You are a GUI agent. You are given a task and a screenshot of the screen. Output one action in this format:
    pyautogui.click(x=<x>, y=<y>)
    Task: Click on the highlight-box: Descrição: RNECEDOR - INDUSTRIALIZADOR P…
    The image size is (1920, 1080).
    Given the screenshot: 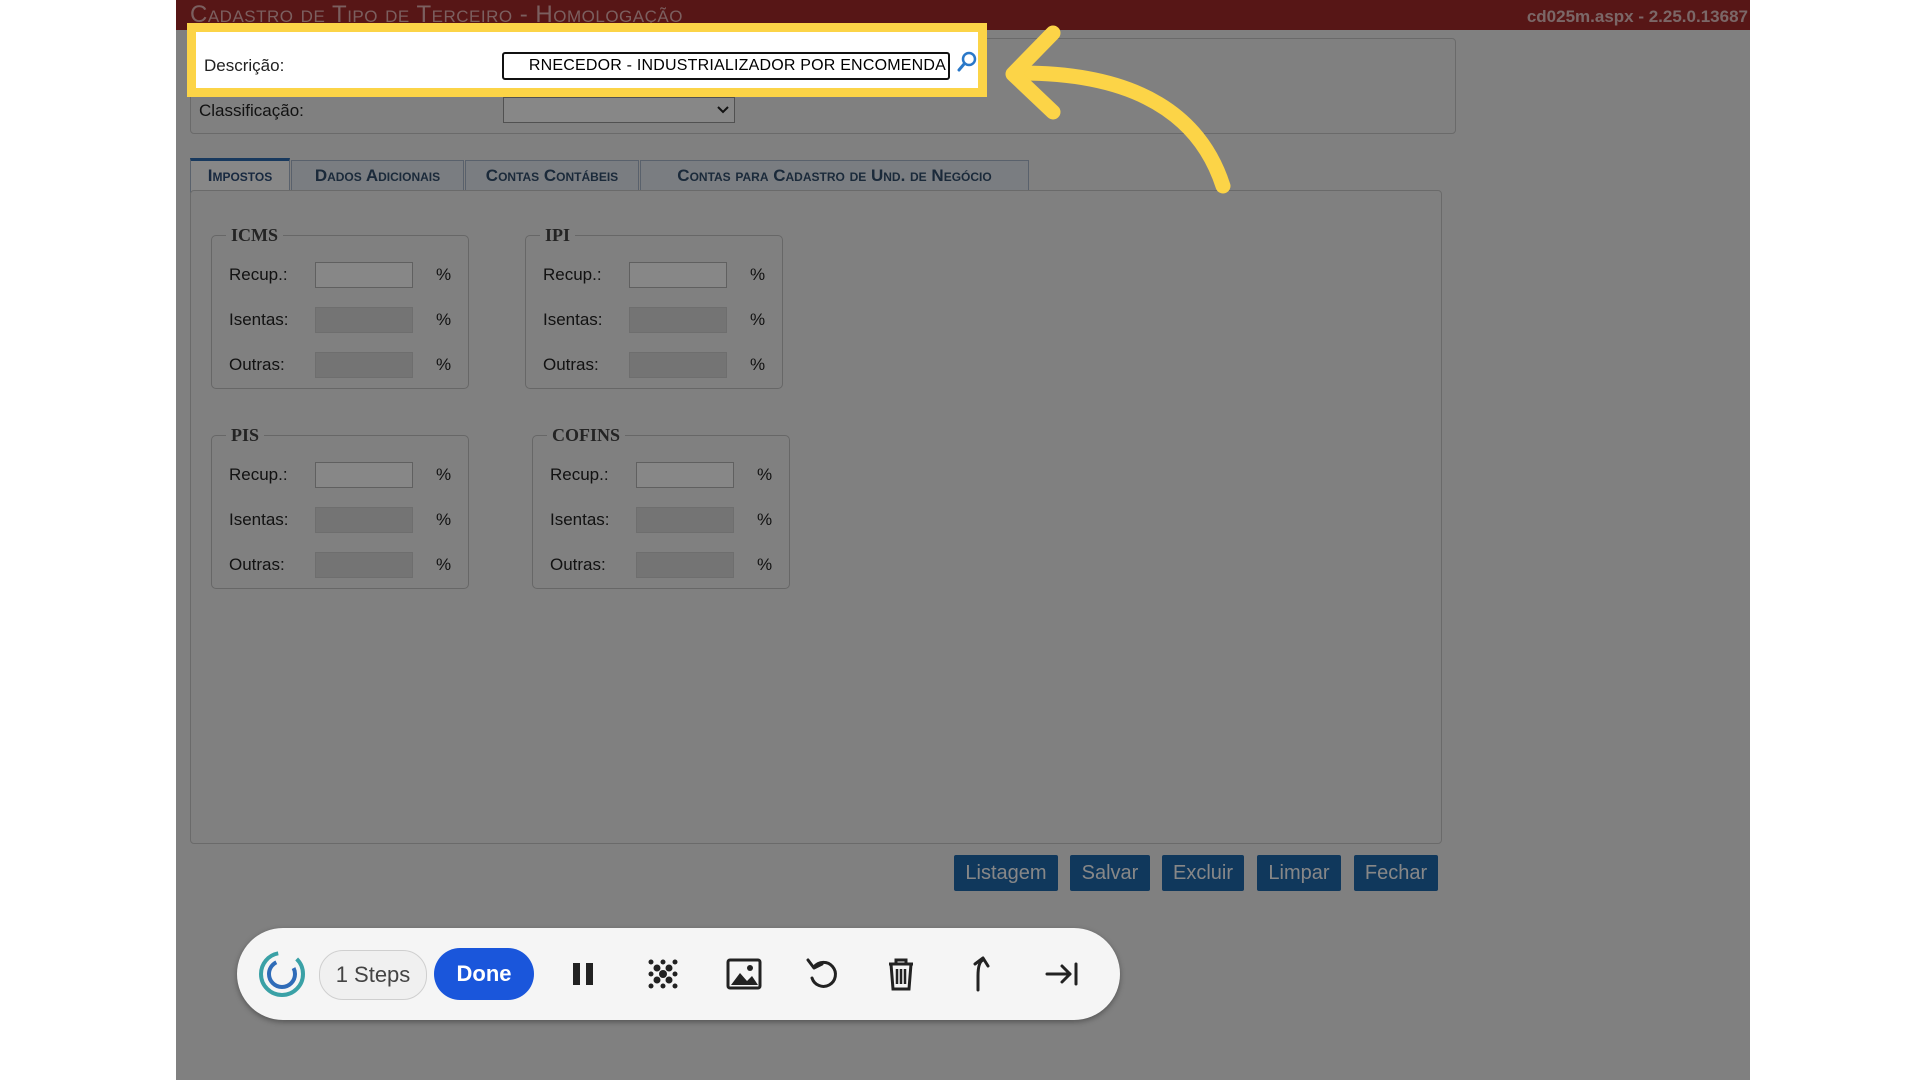 What is the action you would take?
    pyautogui.click(x=587, y=60)
    